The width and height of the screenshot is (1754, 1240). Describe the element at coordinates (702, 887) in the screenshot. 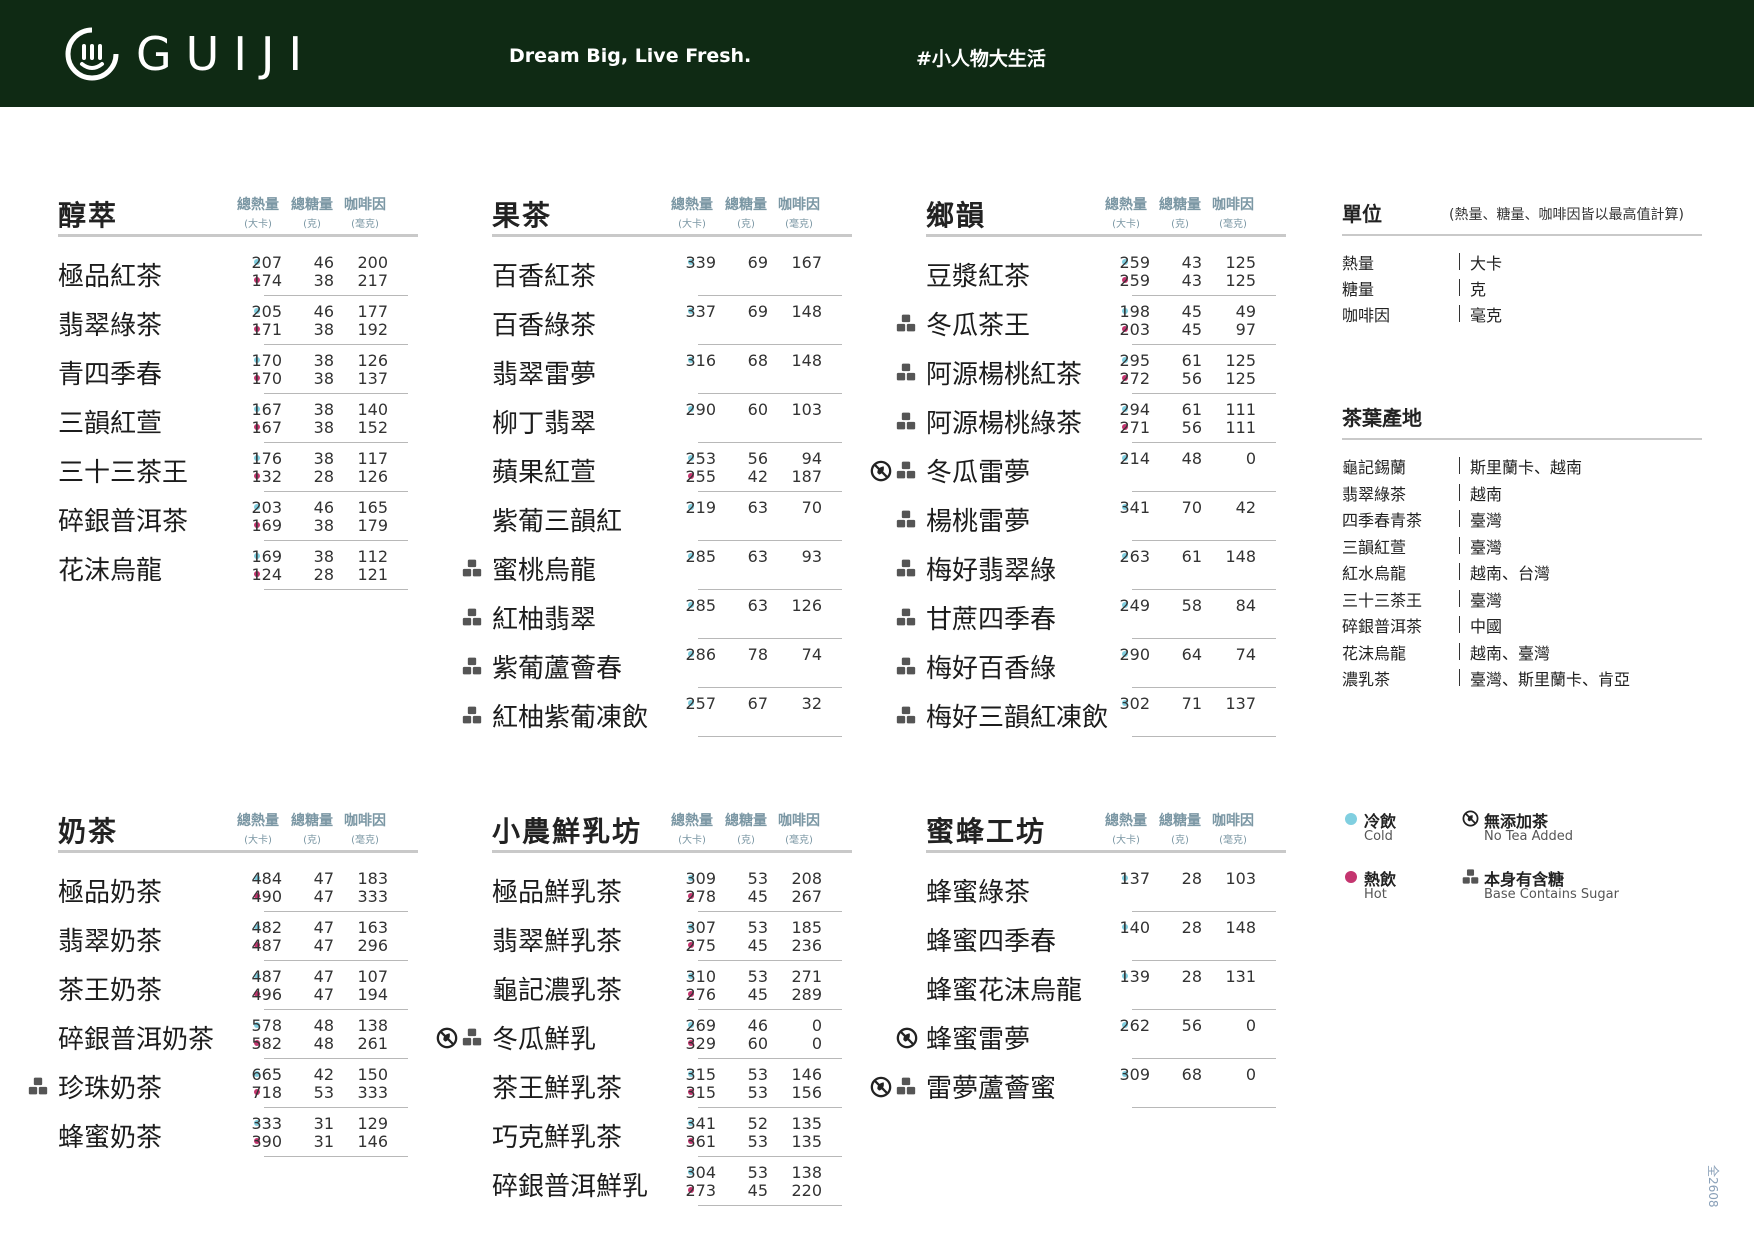

I see `menu-item: 極品鮮乳茶 309 53 208 278 45 267` at that location.